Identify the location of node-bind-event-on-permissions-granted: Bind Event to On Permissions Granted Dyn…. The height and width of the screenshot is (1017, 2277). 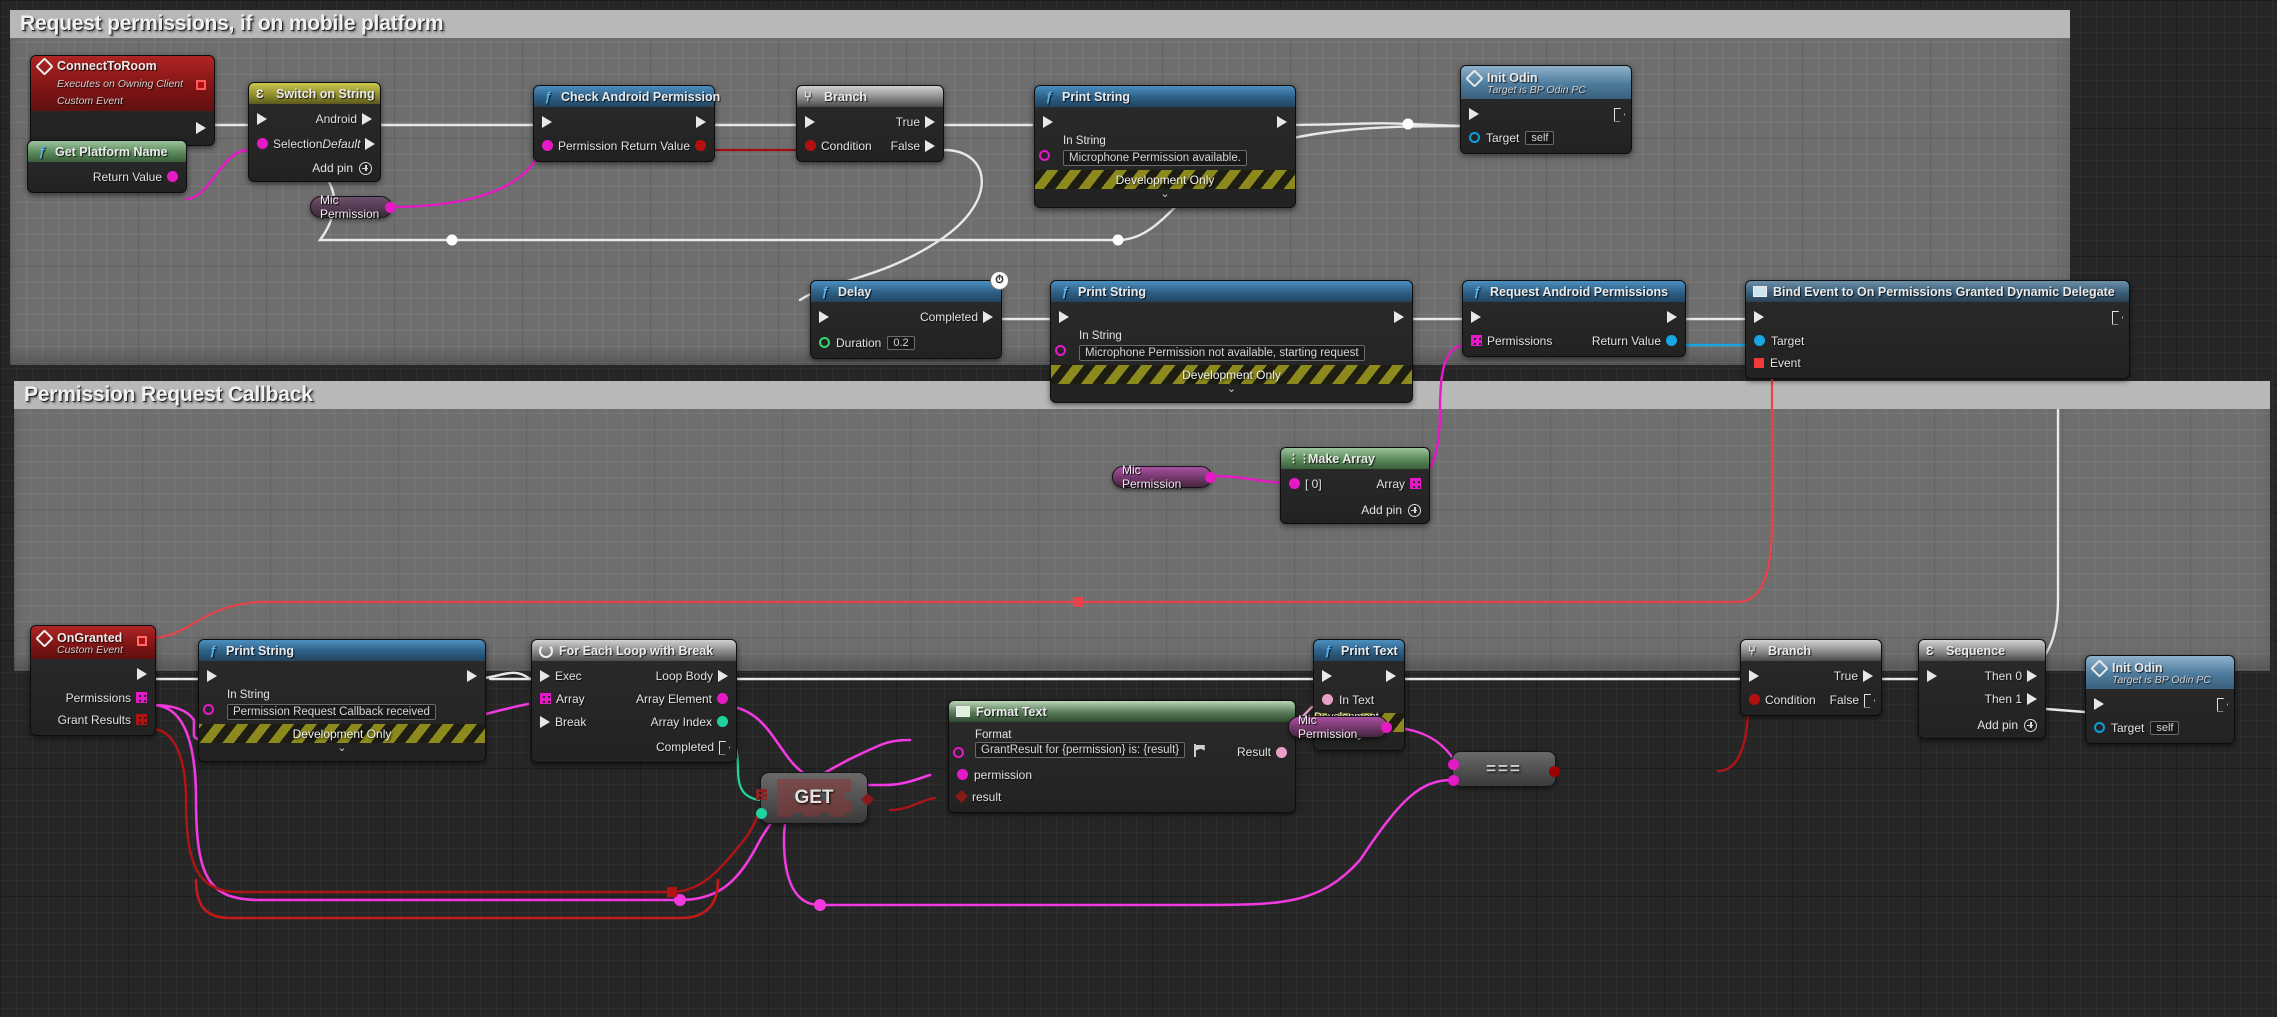
(1937, 329).